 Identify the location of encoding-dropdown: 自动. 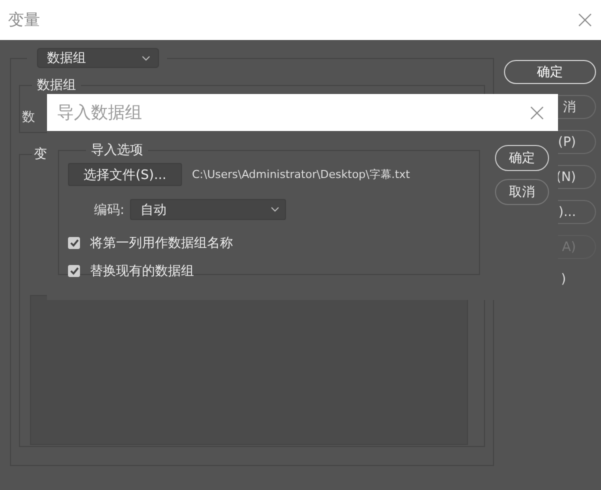
(208, 209).